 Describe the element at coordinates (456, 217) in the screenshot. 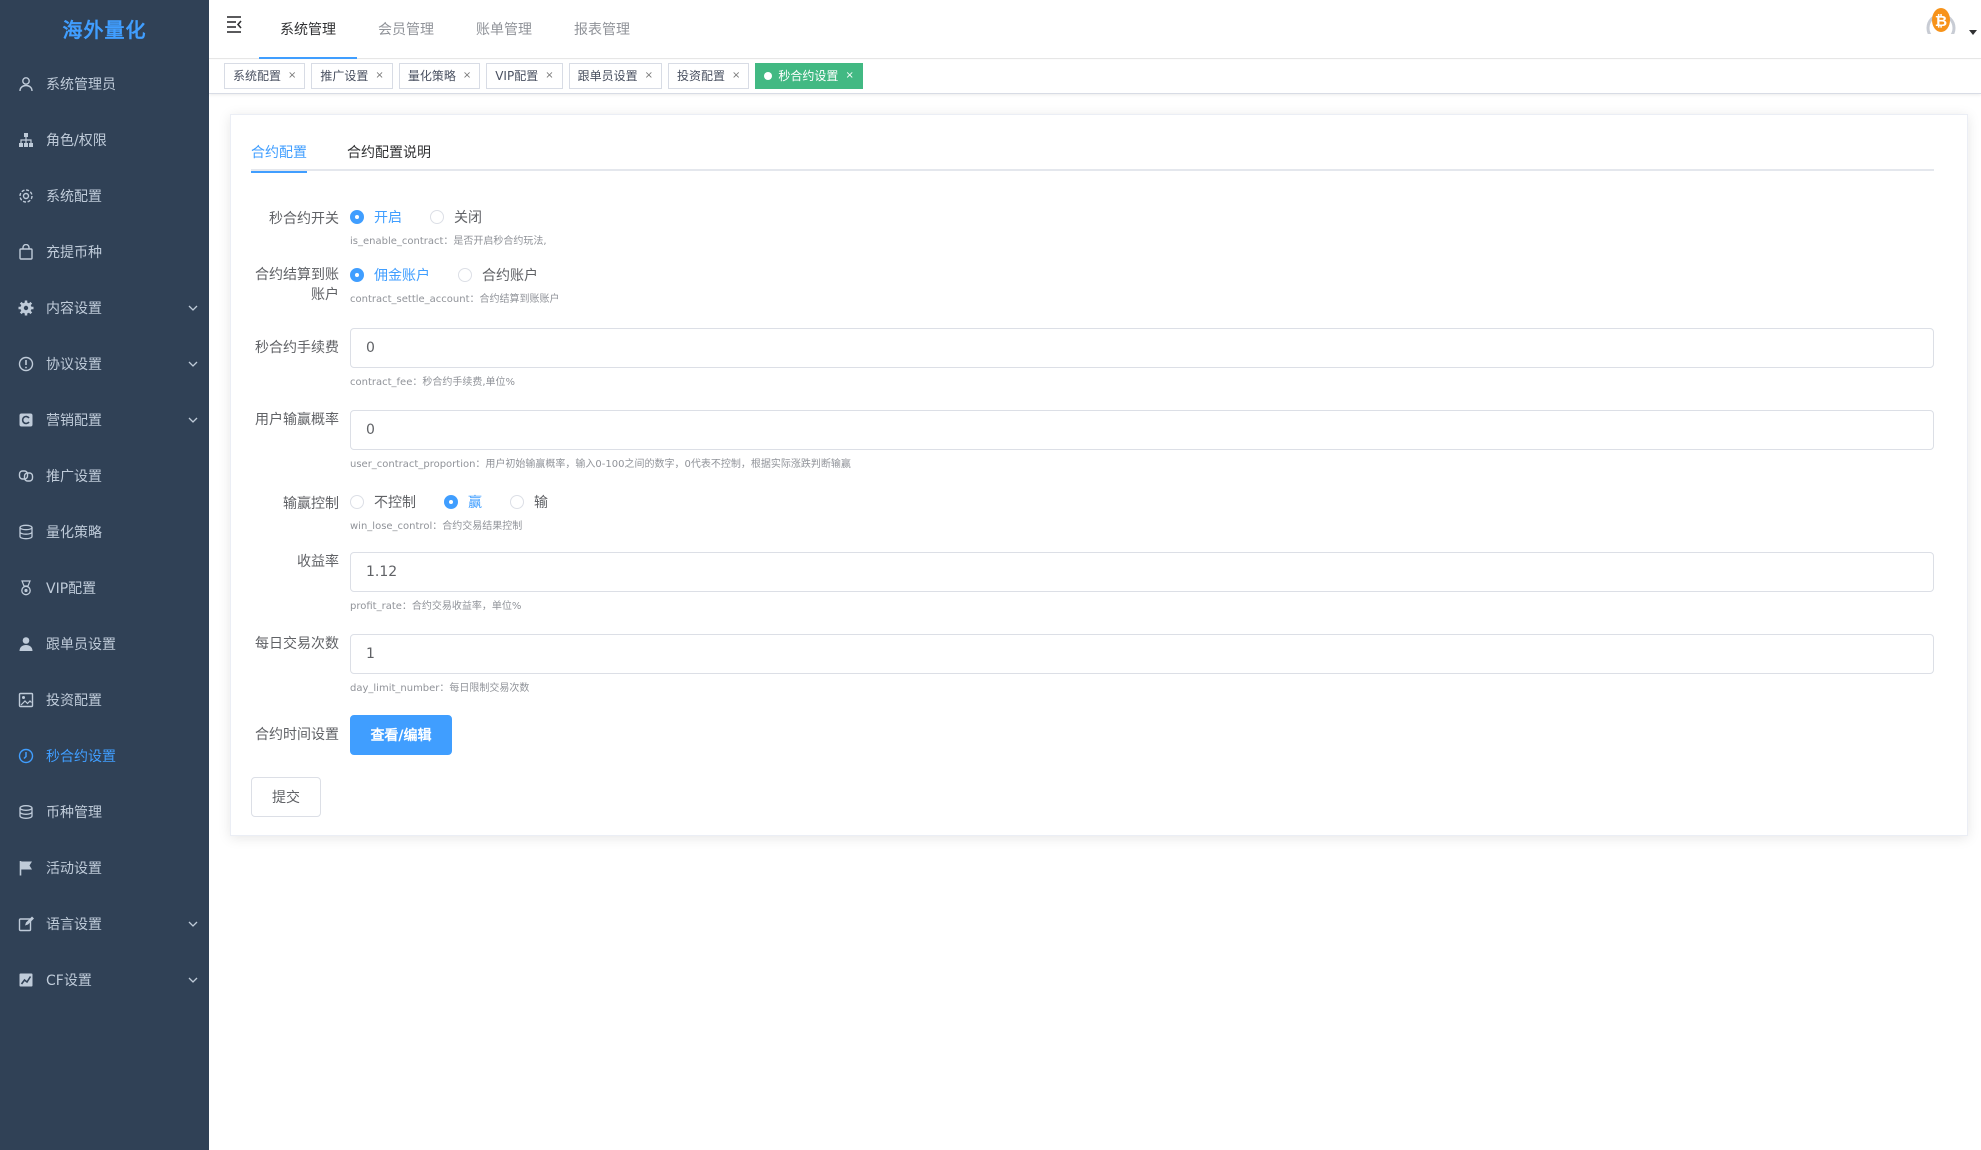

I see `enable-contract-radio-1: 关闭` at that location.